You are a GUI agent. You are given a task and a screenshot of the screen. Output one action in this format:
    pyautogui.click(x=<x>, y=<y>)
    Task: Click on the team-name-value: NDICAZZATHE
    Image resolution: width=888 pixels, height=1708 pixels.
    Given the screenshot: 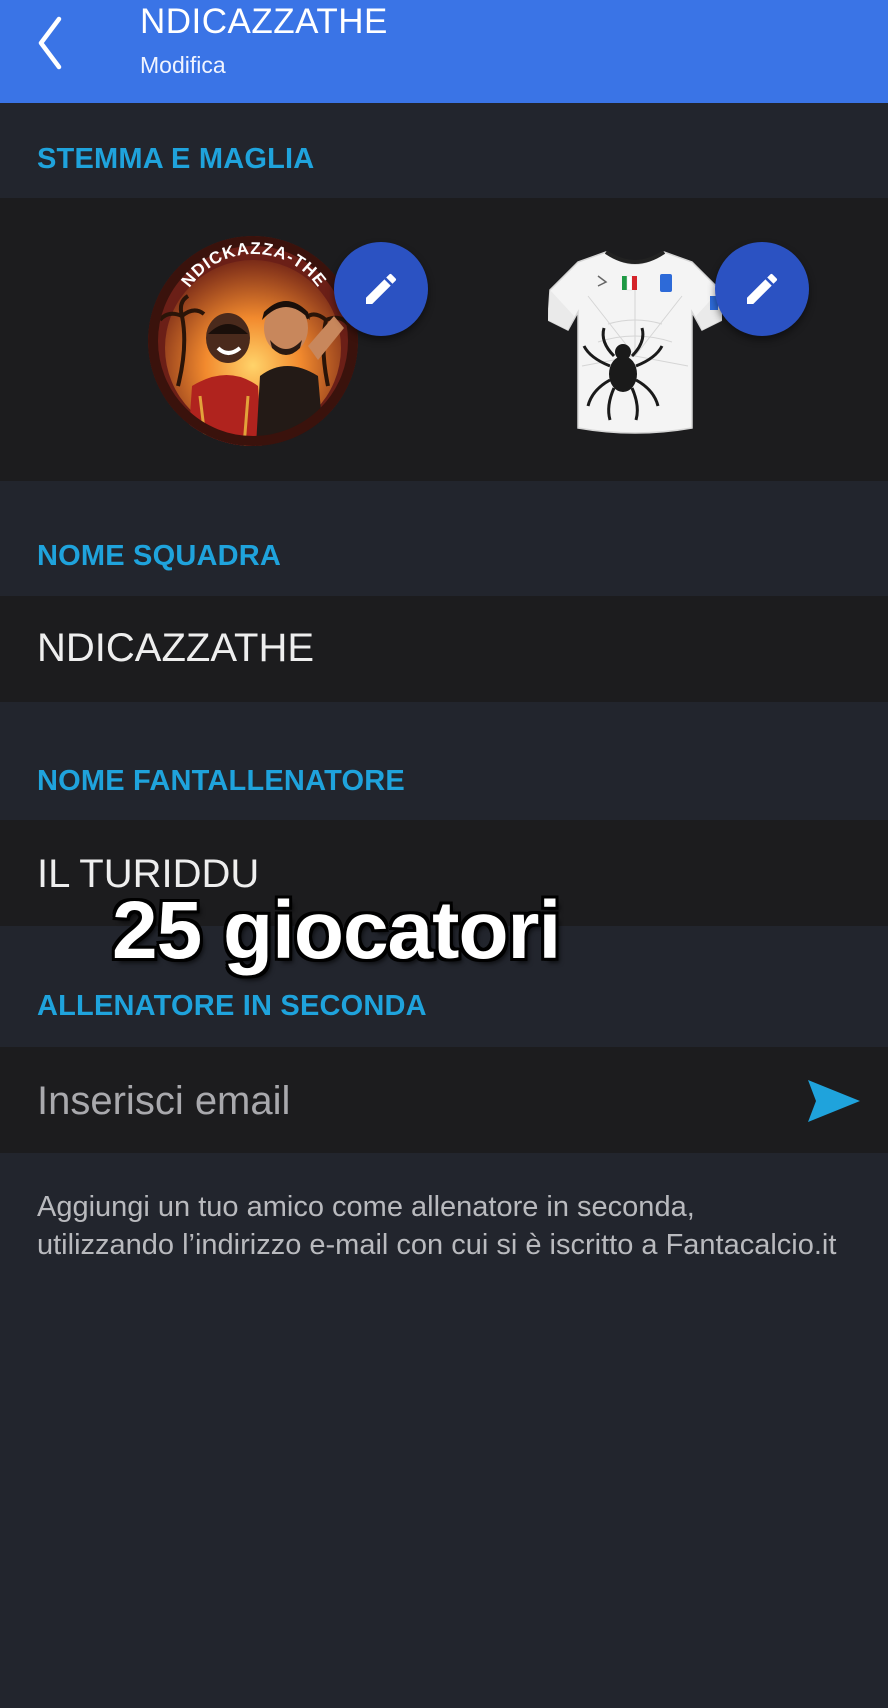 What is the action you would take?
    pyautogui.click(x=176, y=648)
    